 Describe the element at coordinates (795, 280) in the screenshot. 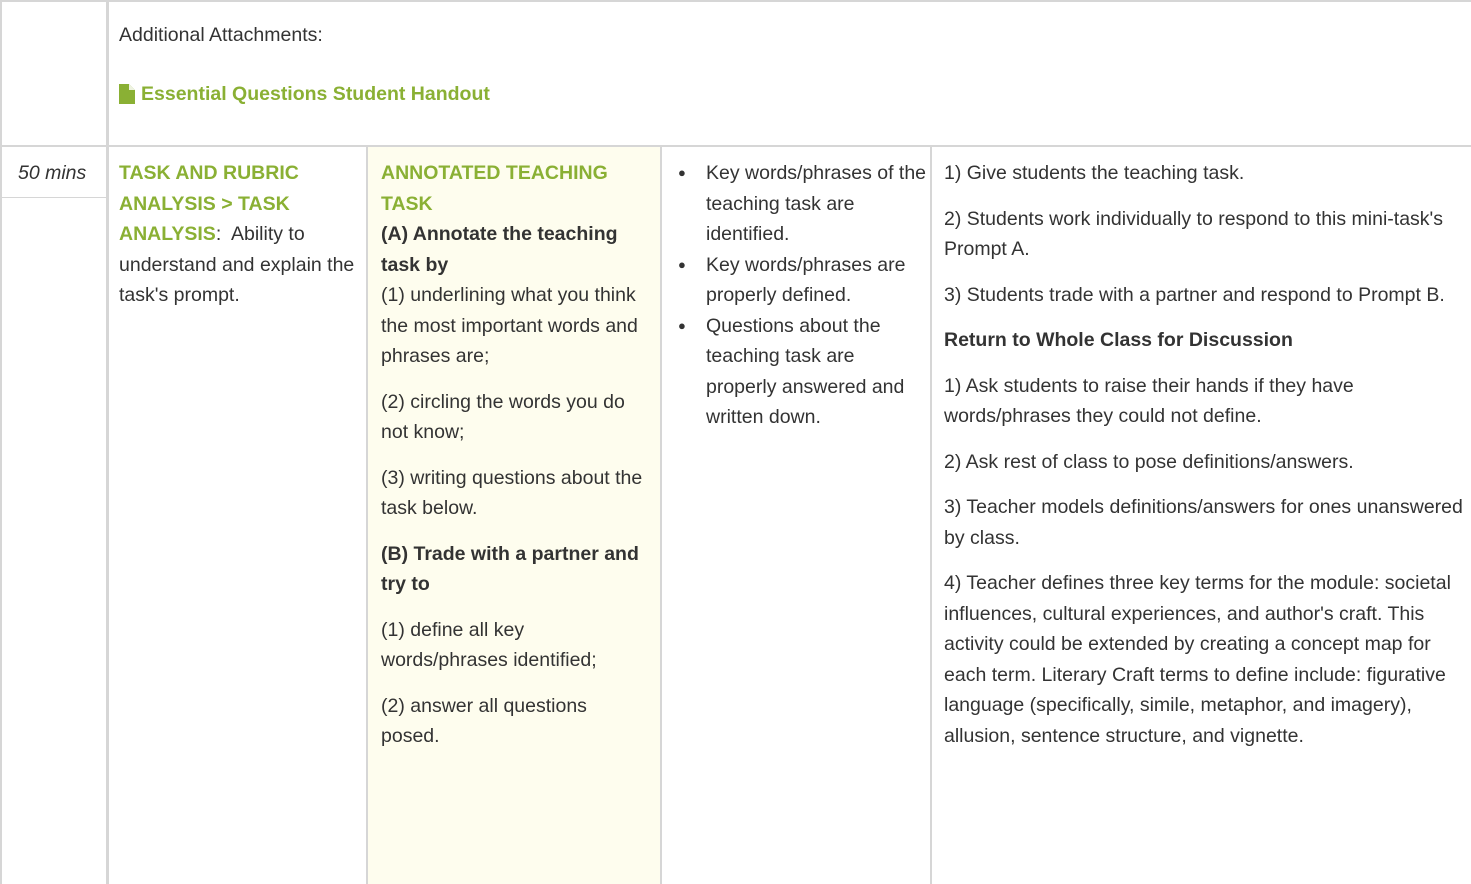

I see `scoring-item: Key words/phrases are properly defined.` at that location.